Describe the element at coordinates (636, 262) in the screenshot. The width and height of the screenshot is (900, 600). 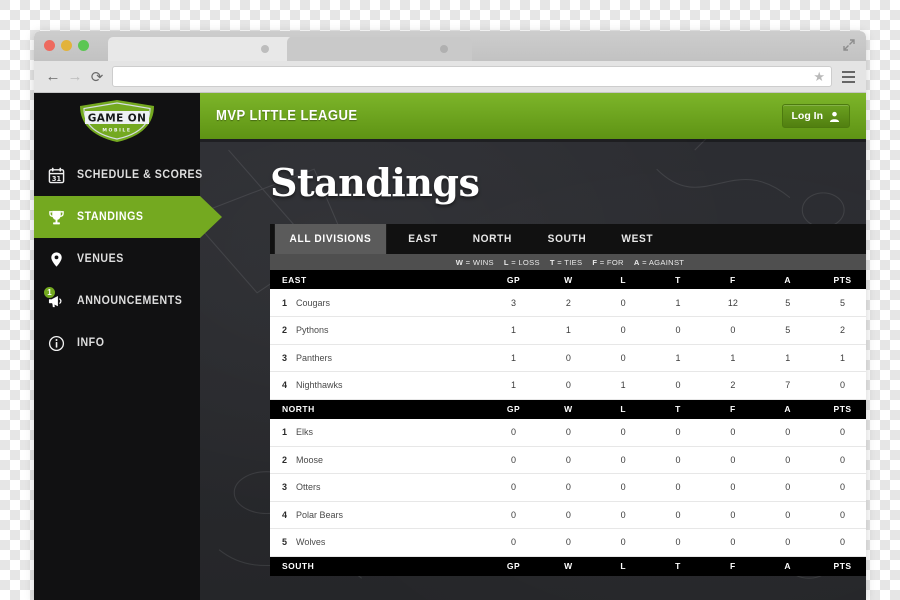
I see `legend-key: A` at that location.